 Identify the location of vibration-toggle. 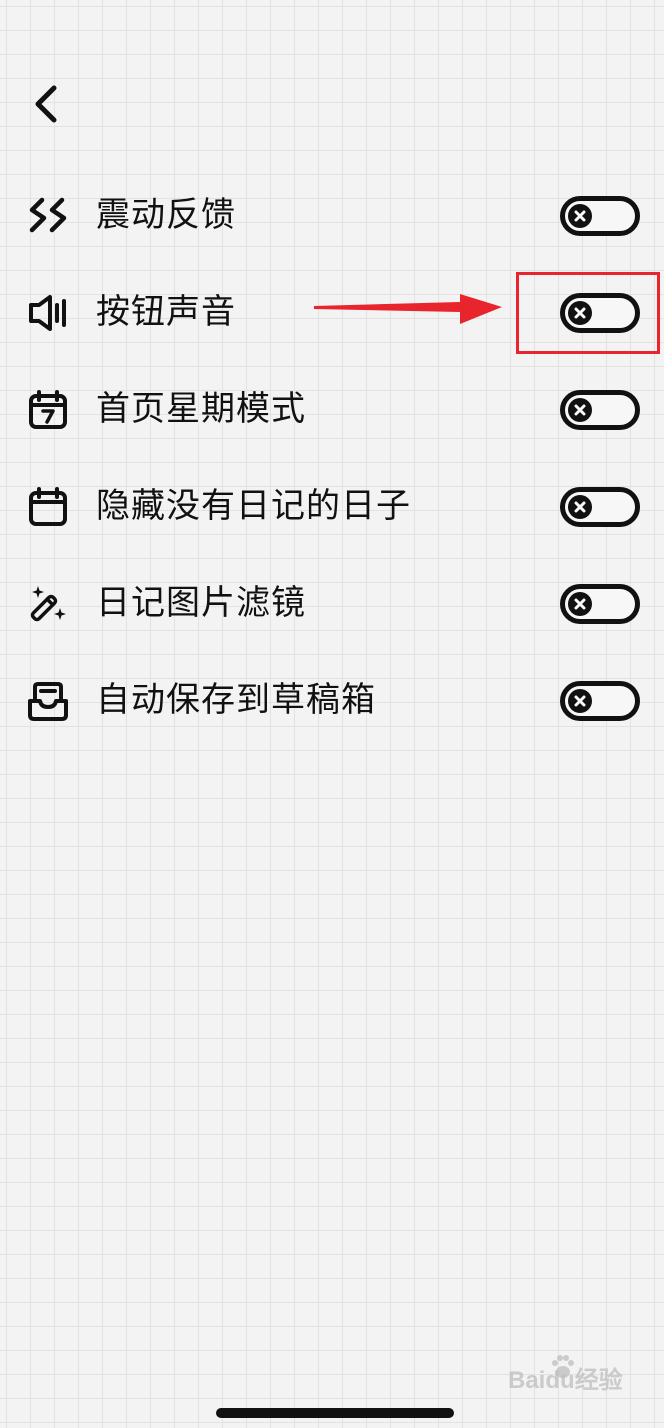
(600, 216).